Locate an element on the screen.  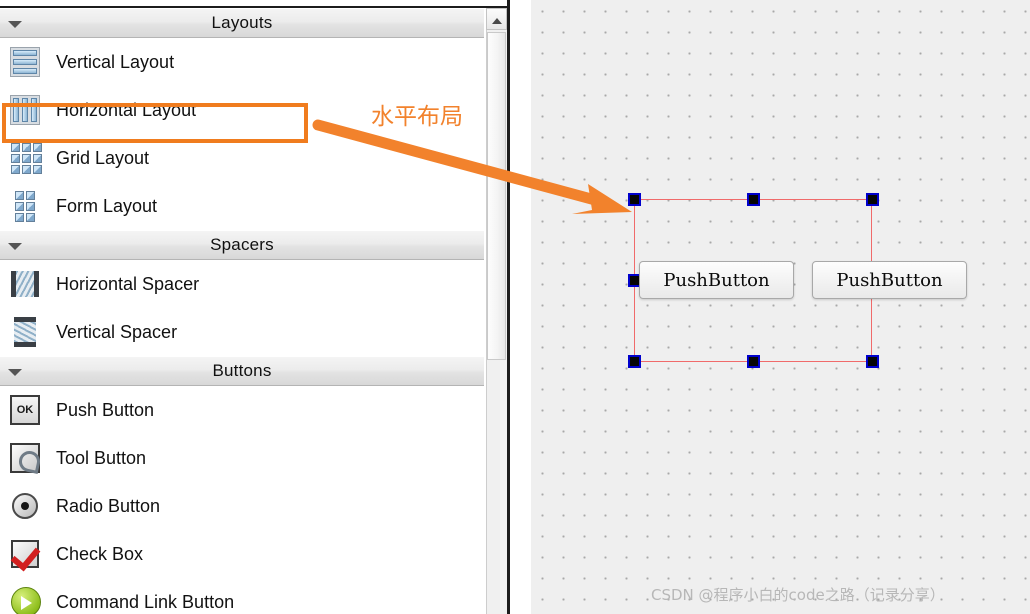
widget-item-horizontal-spacer: Horizontal Spacer is located at coordinates (242, 284).